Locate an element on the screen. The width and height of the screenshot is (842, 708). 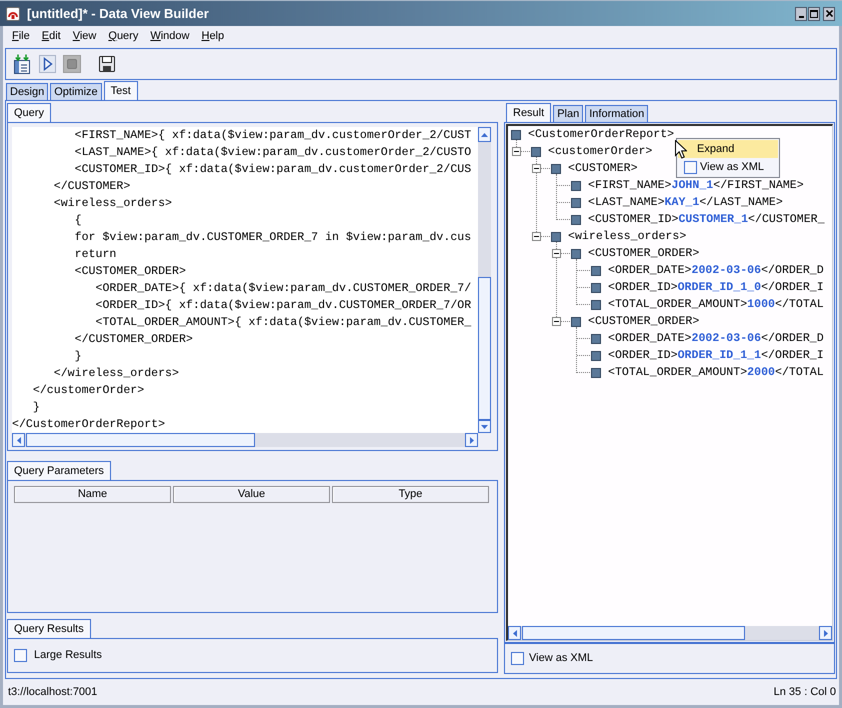
code-line: <FIRST_NAME>{ xf:data($view:param_dv.customerOrder_2/CUST is located at coordinates (273, 136).